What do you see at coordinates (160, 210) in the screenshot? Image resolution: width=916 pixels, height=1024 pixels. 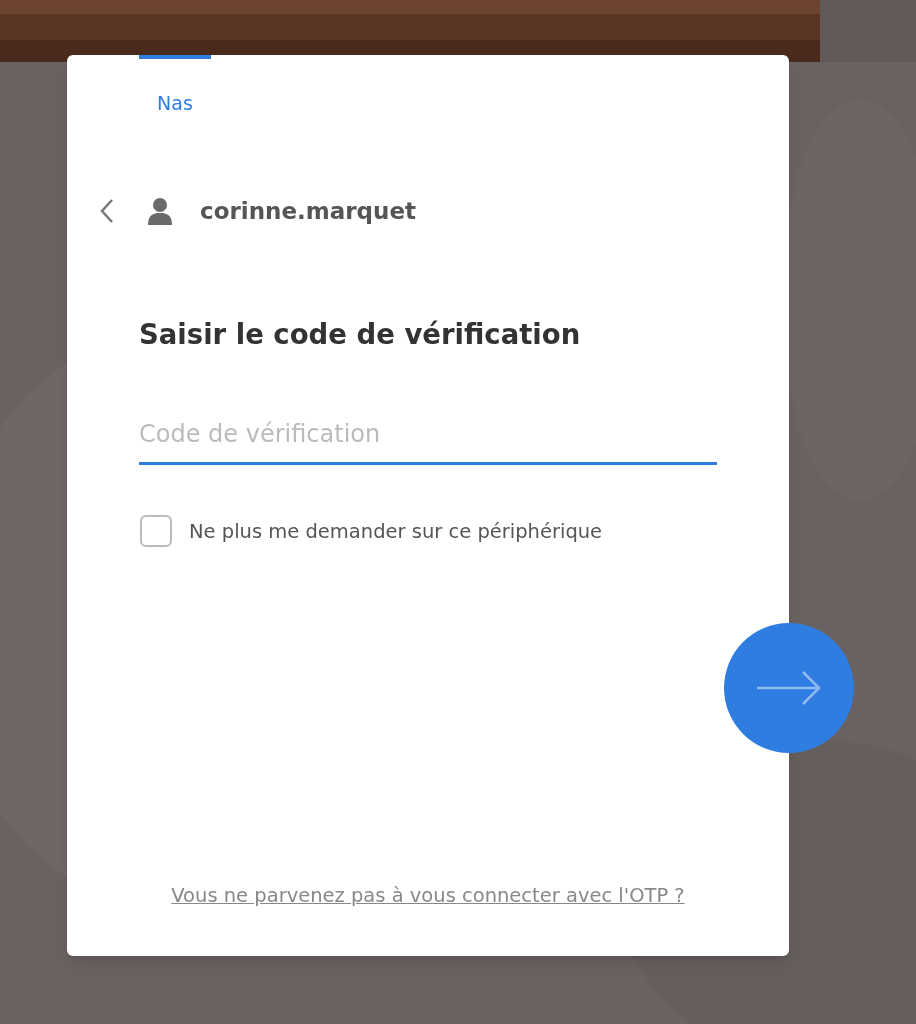 I see `user-icon` at bounding box center [160, 210].